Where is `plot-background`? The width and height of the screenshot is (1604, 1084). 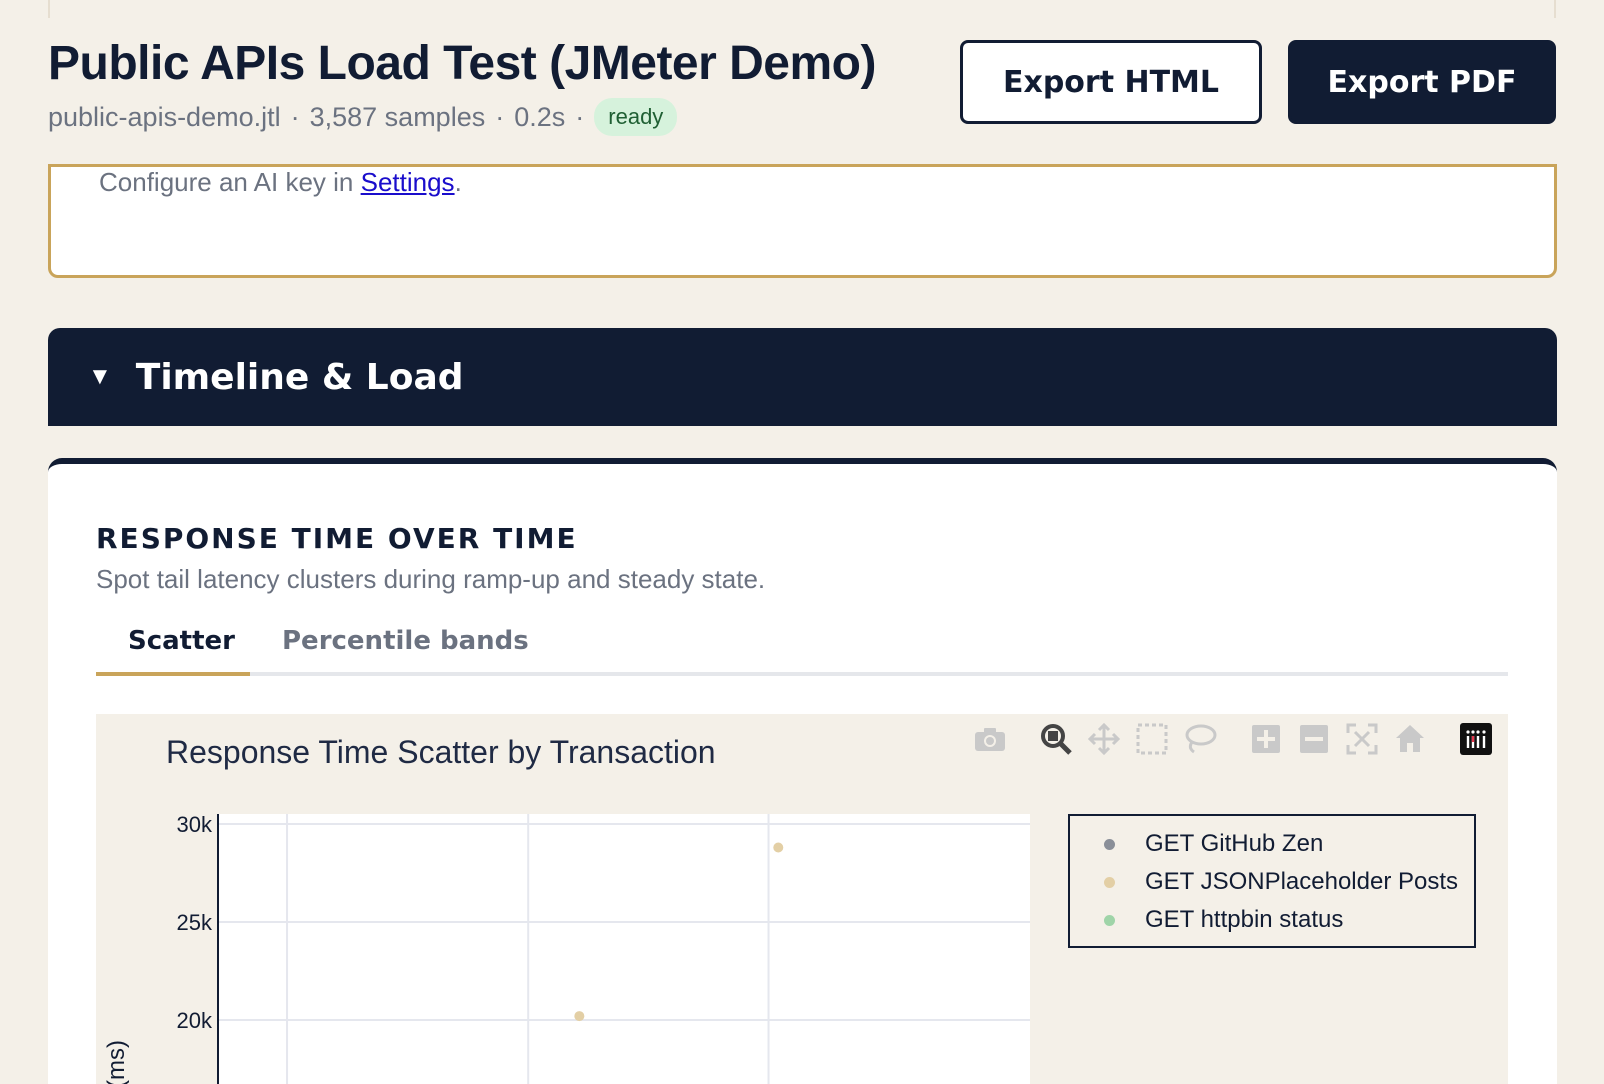 plot-background is located at coordinates (624, 949).